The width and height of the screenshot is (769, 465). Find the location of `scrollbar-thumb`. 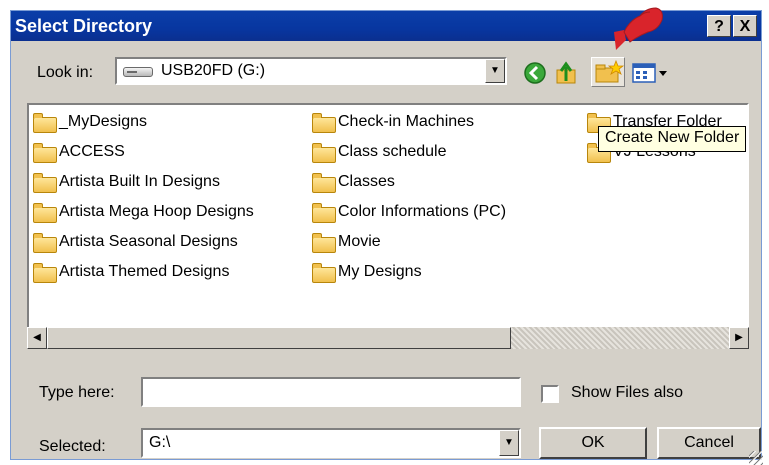

scrollbar-thumb is located at coordinates (279, 338).